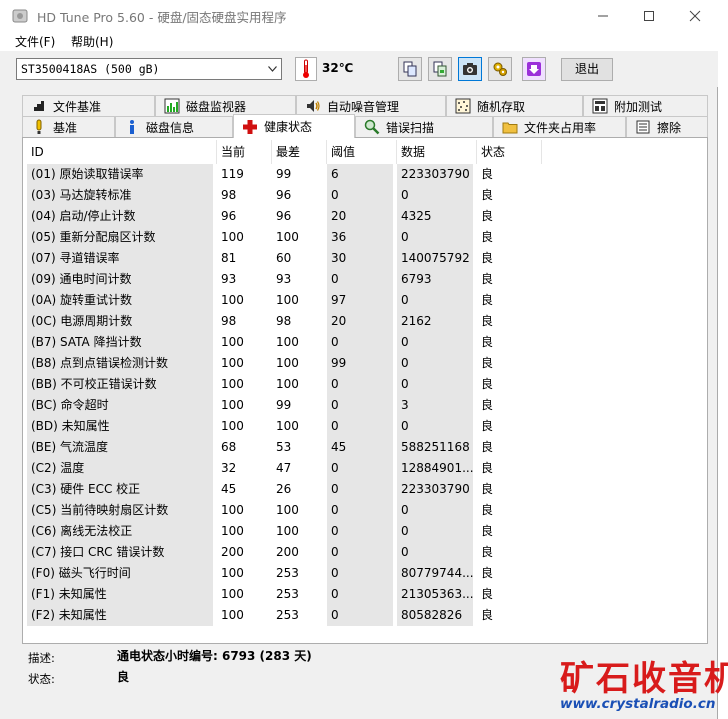 This screenshot has width=728, height=719. What do you see at coordinates (90, 69) in the screenshot?
I see `drive-select-value: ST3500418AS (500 gB)` at bounding box center [90, 69].